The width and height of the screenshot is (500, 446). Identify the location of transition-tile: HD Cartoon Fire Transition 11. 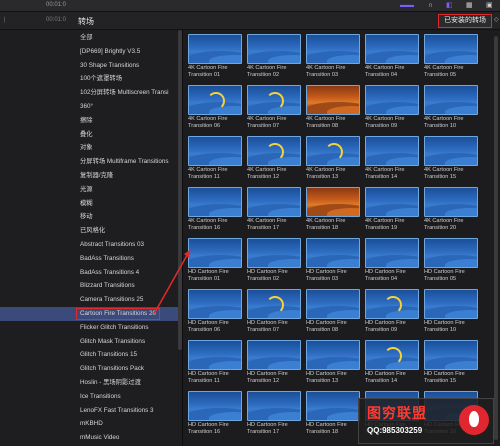
(216, 362).